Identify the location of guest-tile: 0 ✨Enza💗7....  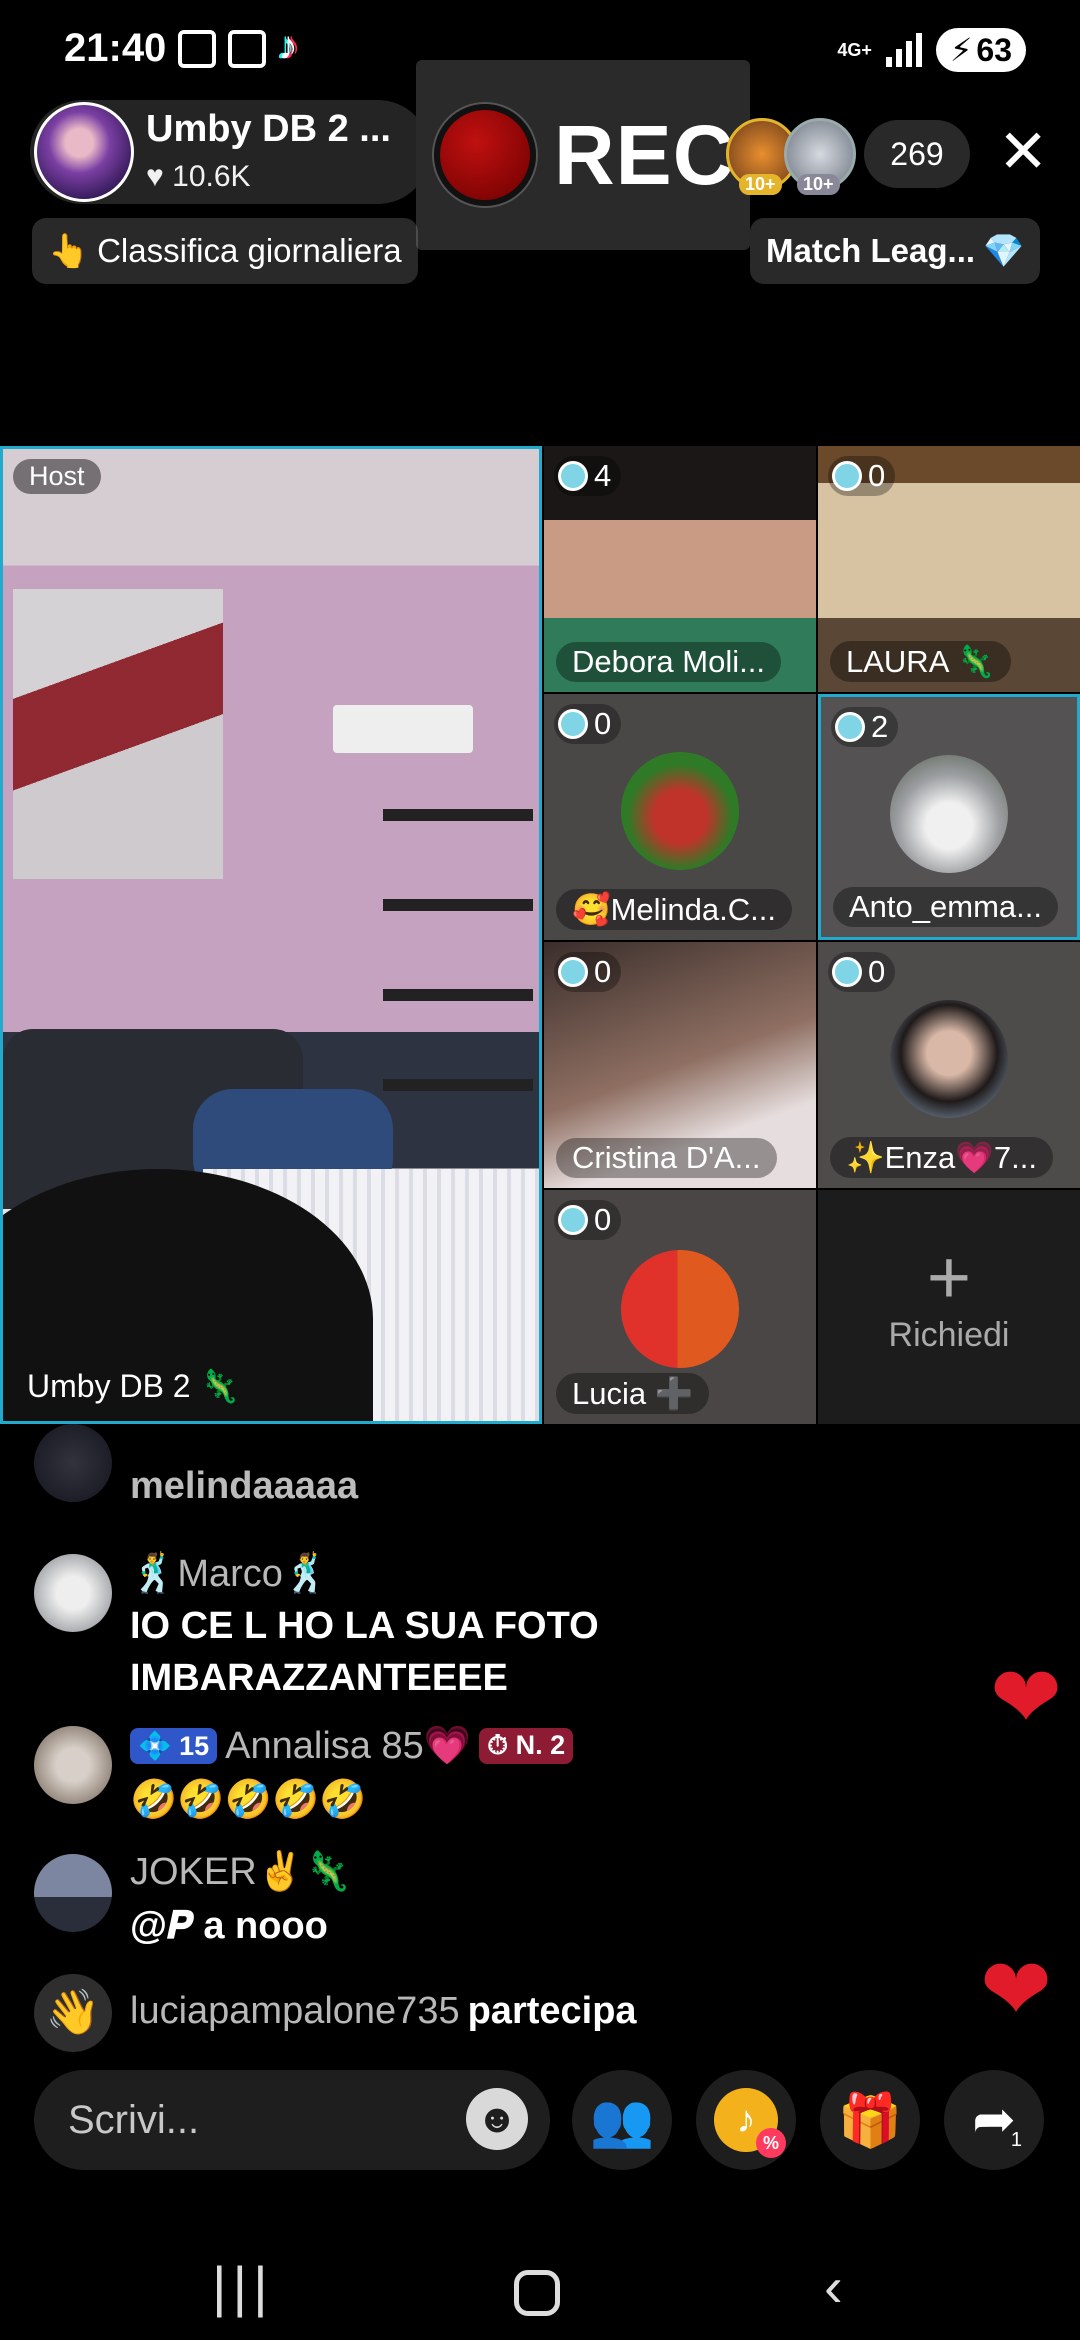
(949, 1065).